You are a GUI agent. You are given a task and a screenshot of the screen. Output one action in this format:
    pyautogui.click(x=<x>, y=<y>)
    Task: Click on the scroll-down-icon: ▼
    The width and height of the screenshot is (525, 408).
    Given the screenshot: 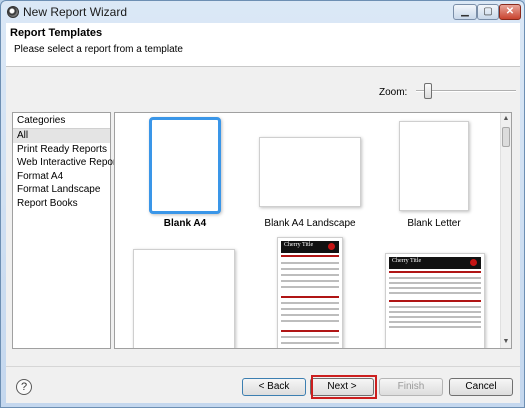 What is the action you would take?
    pyautogui.click(x=506, y=342)
    